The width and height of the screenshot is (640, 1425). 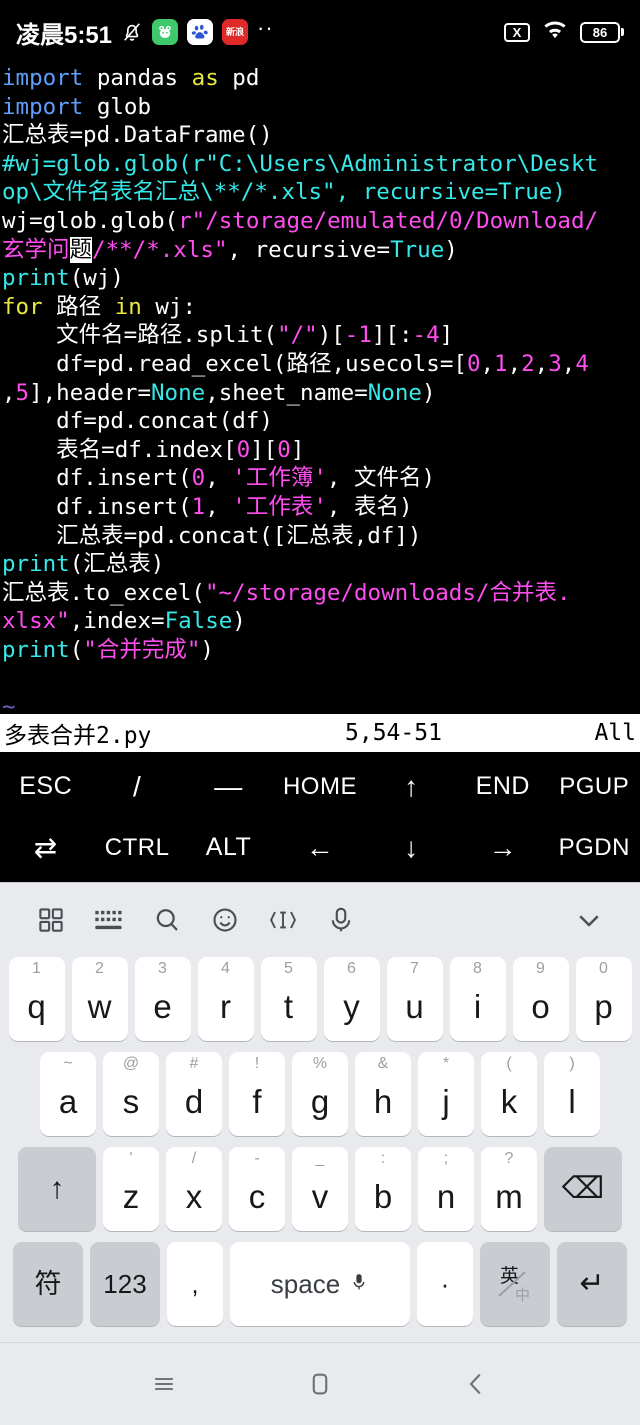 I want to click on key-u: 7u, so click(x=414, y=999).